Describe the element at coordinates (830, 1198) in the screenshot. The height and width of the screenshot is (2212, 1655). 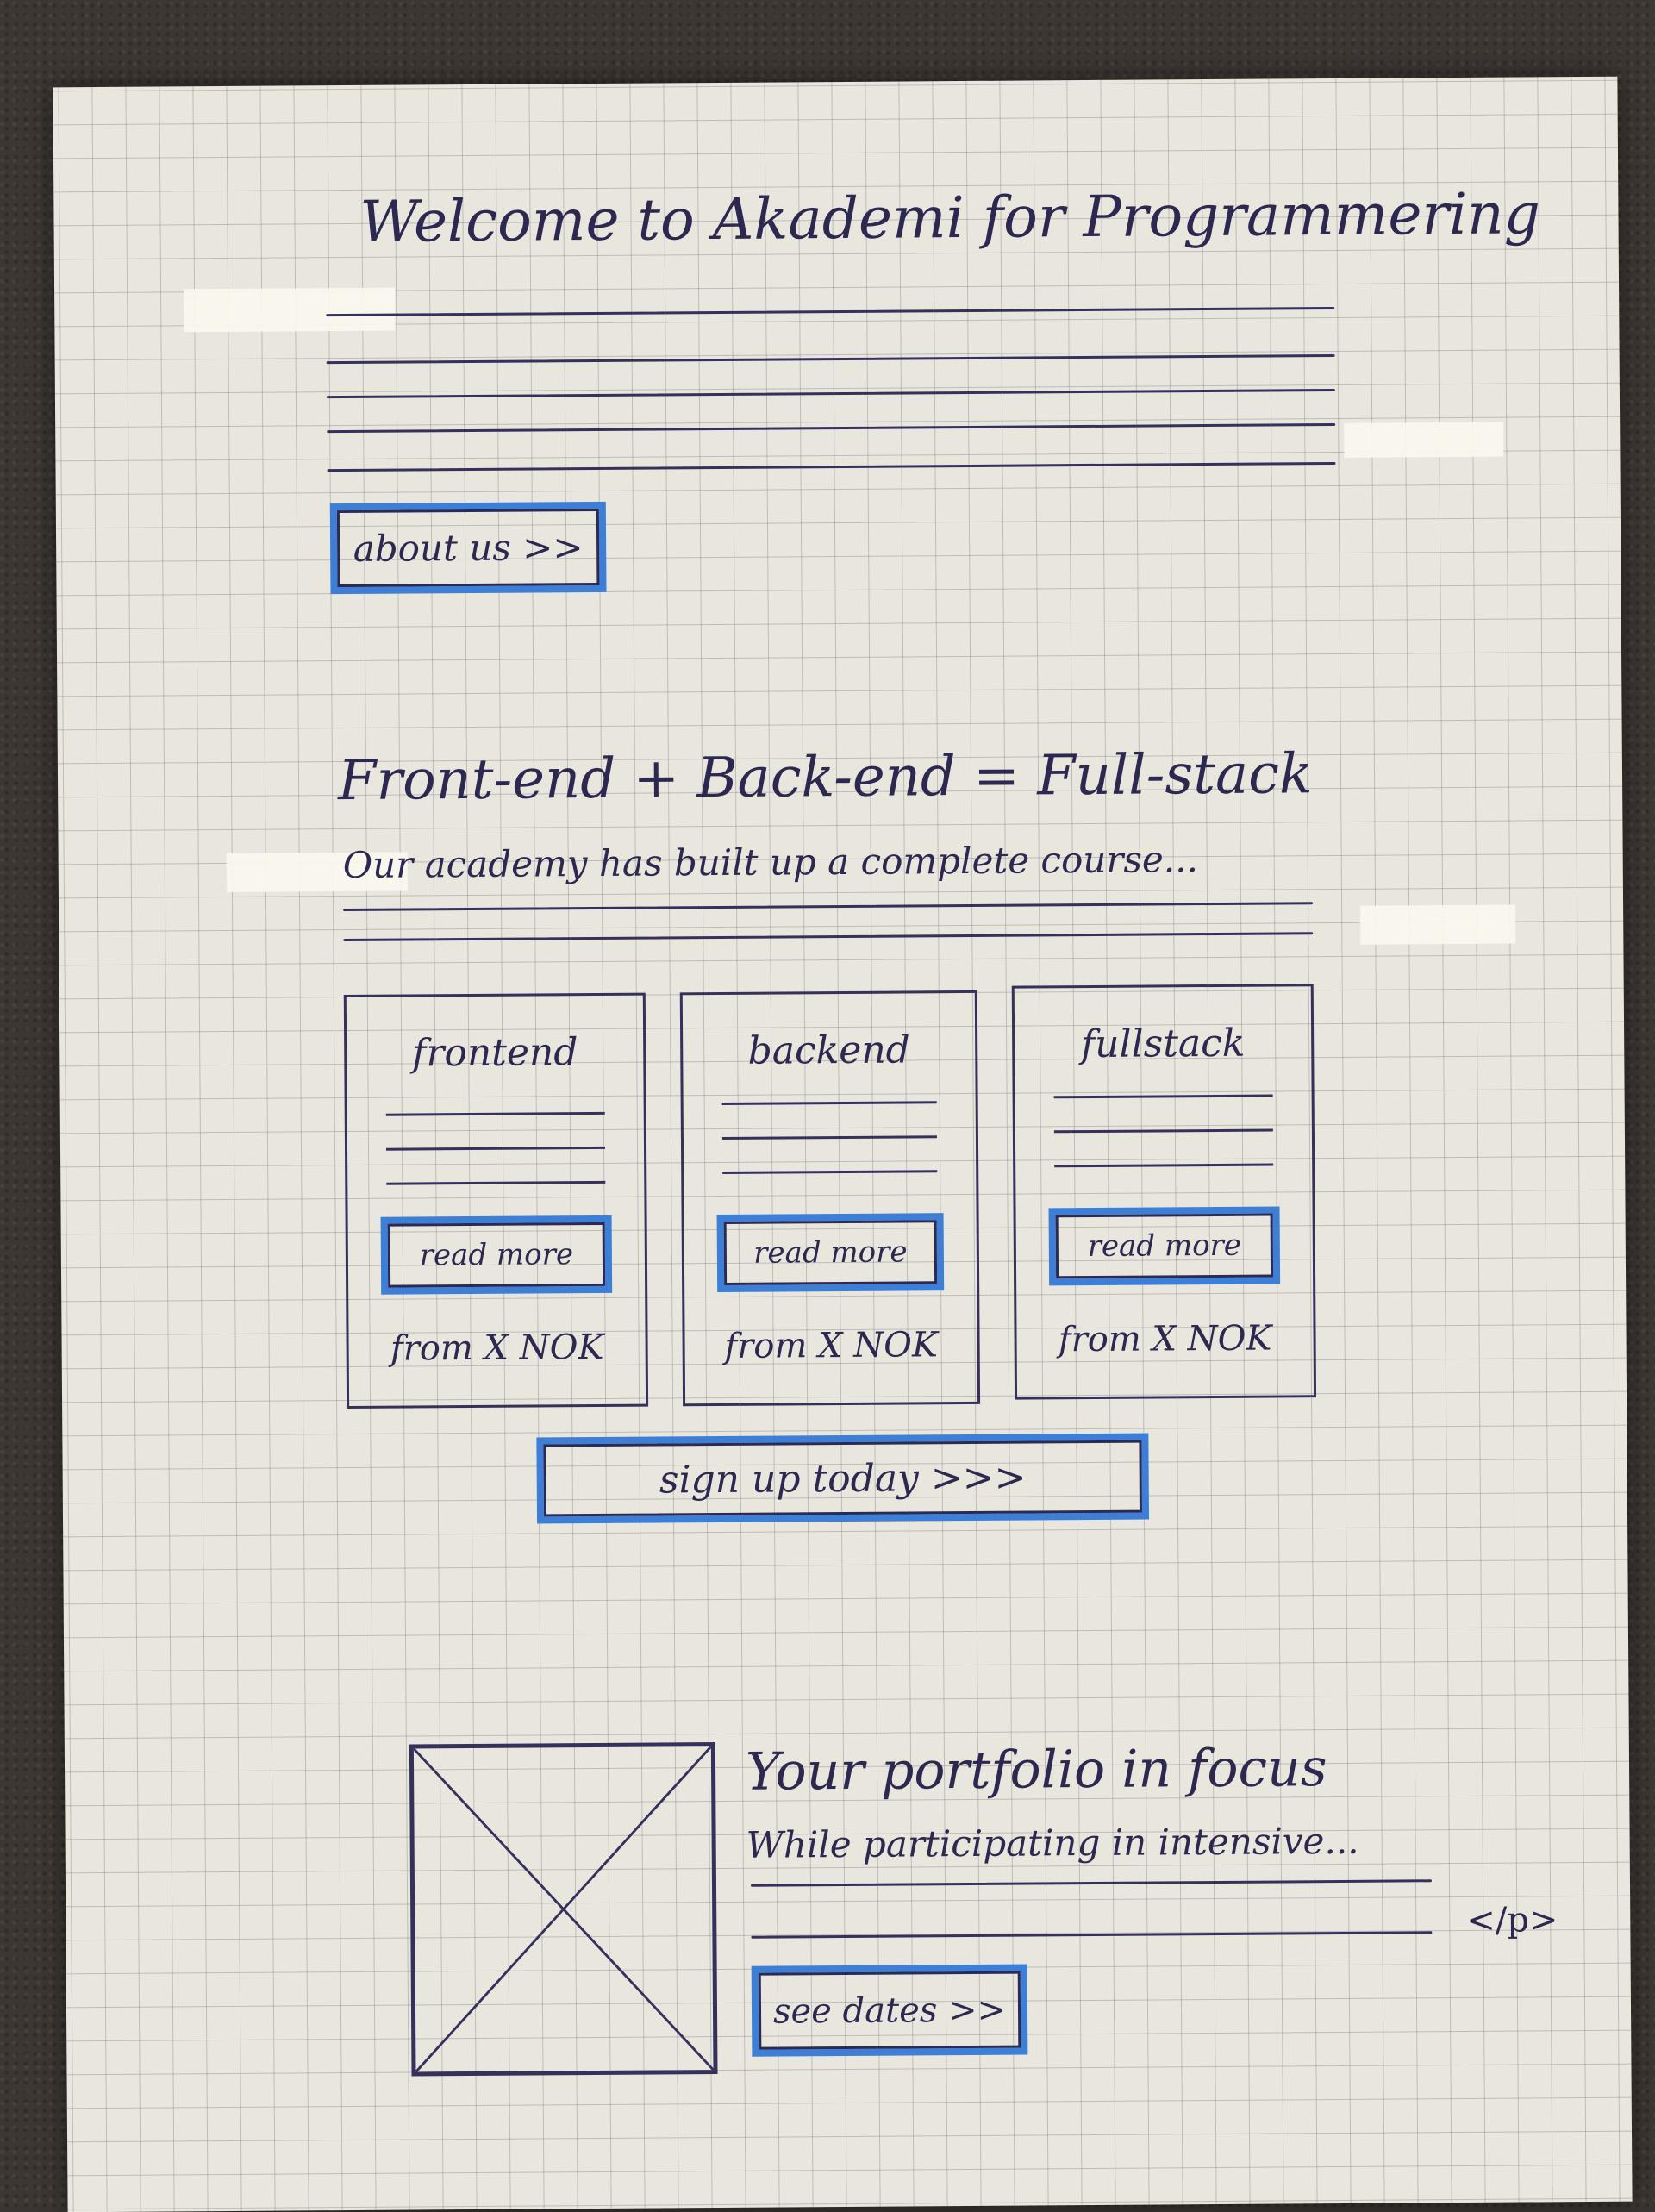
I see `course-card-backend: backend read more from X NOK` at that location.